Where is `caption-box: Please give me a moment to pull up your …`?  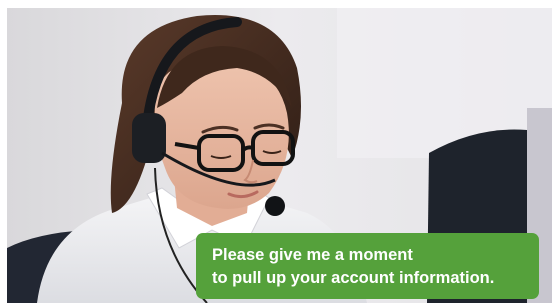
caption-box: Please give me a moment to pull up your … is located at coordinates (367, 266).